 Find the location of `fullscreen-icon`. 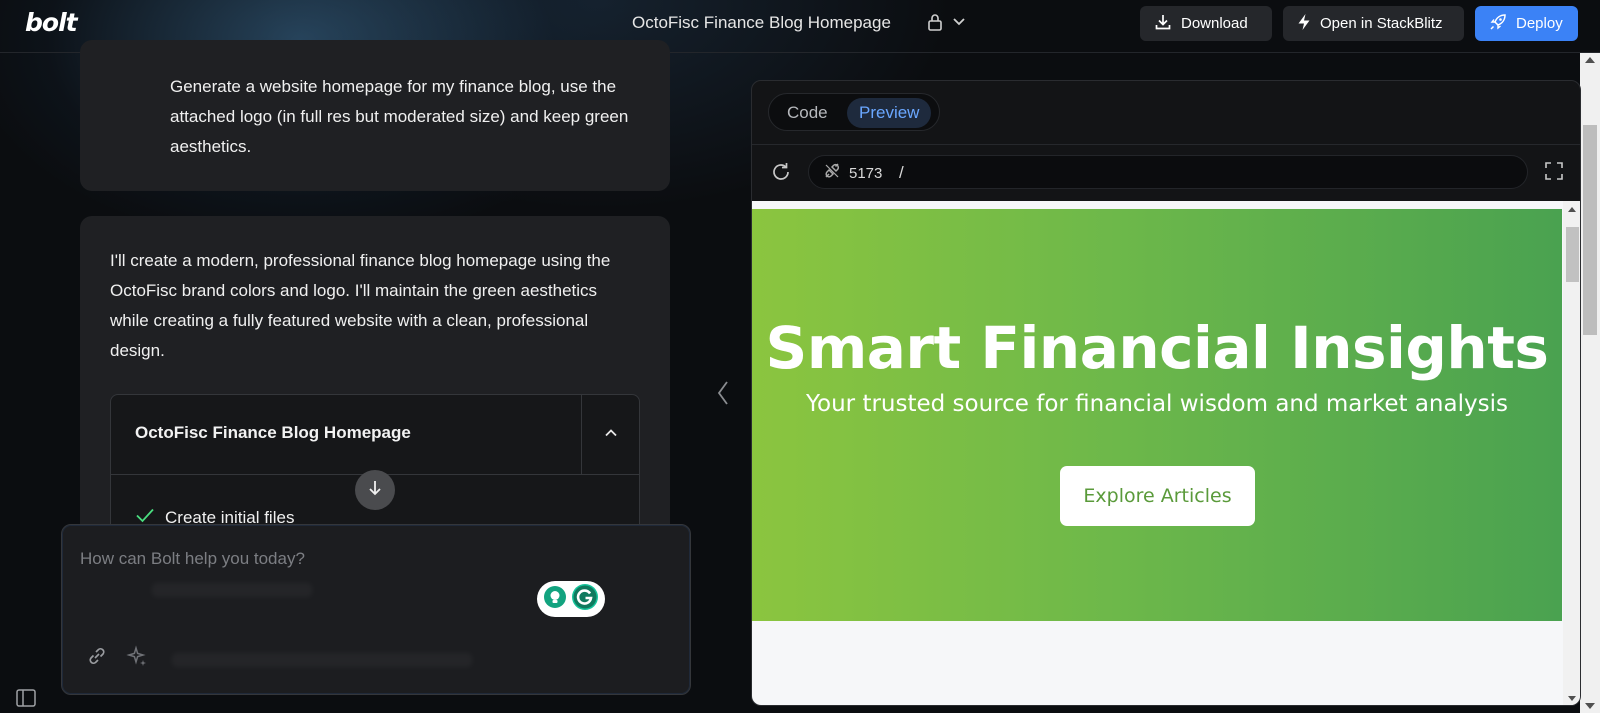

fullscreen-icon is located at coordinates (1554, 173).